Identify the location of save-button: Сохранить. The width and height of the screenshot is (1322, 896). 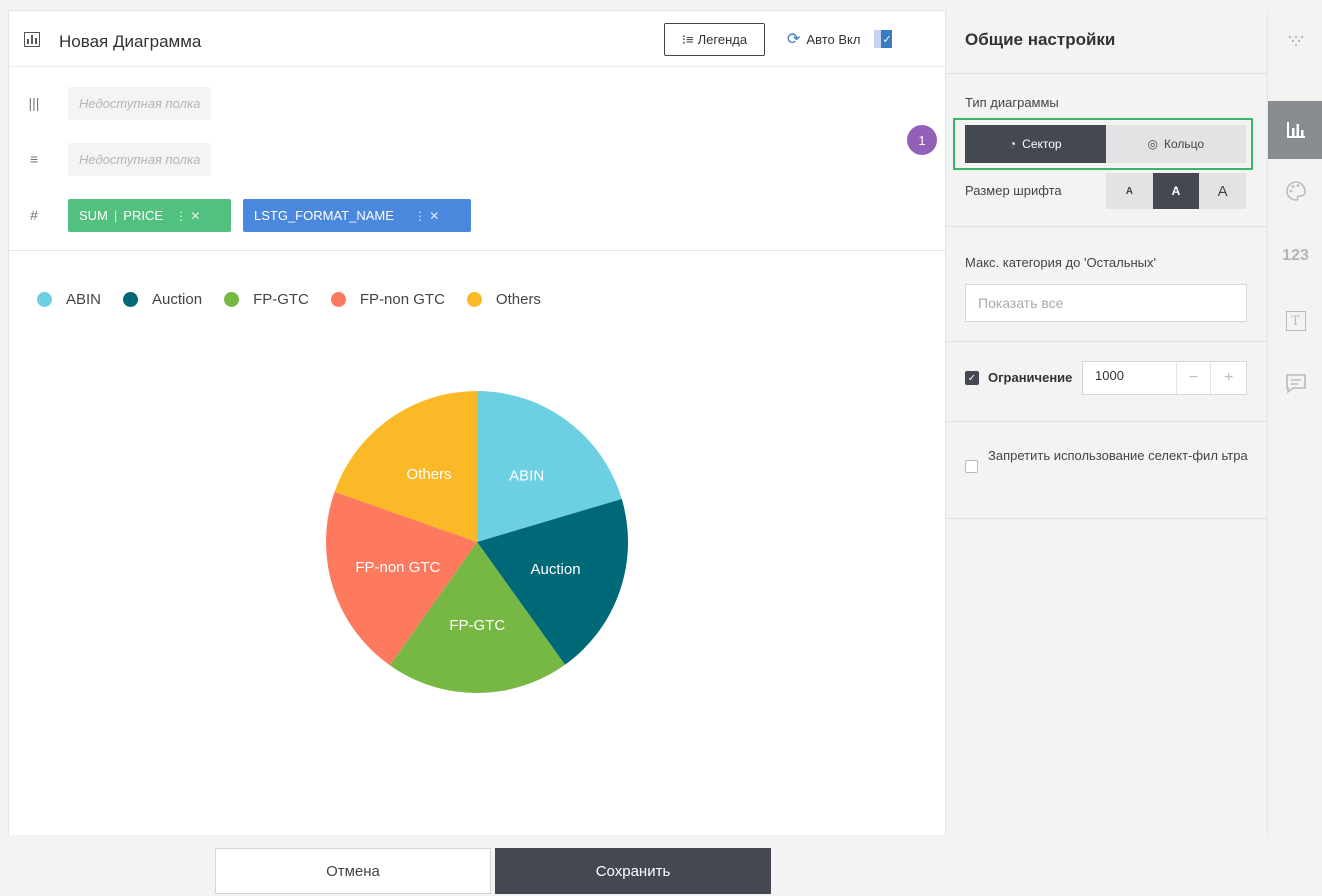
(633, 871).